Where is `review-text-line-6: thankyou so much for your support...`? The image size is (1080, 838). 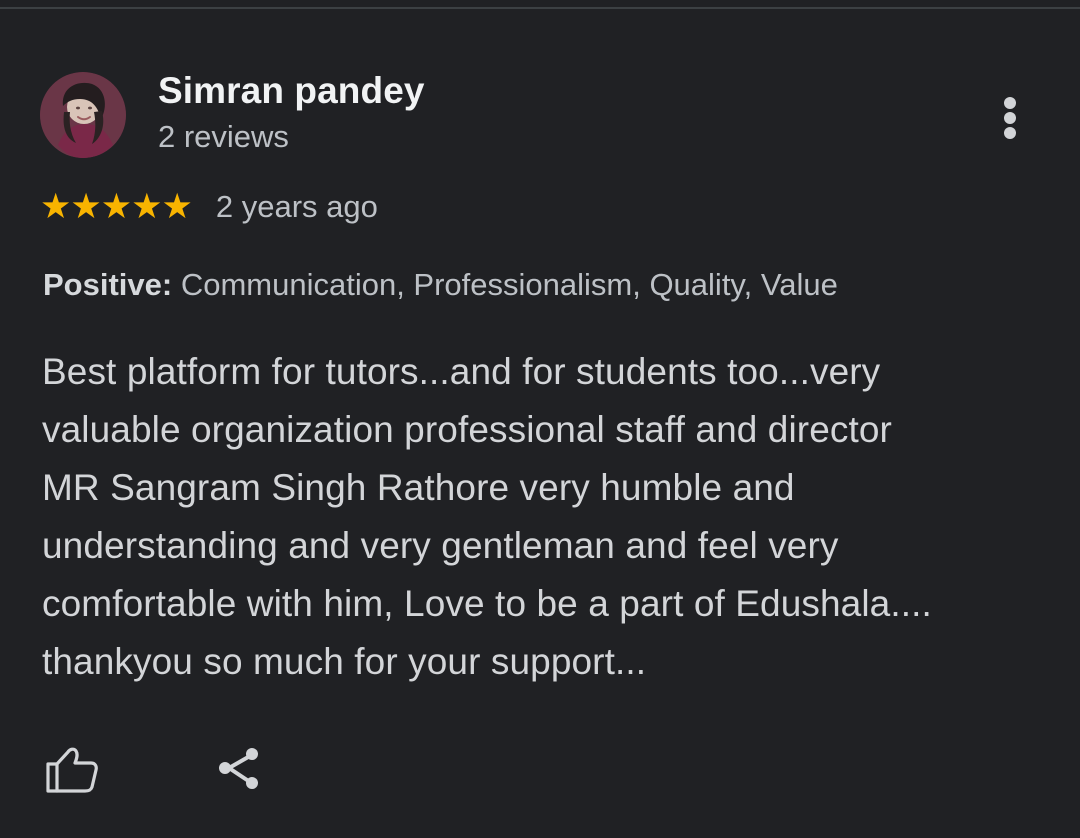 review-text-line-6: thankyou so much for your support... is located at coordinates (344, 661).